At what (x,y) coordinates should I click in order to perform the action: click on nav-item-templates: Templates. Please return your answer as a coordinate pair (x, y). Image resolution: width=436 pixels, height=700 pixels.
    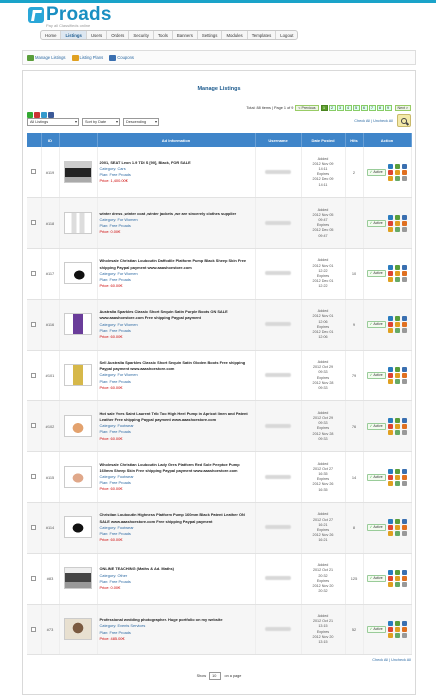
    Looking at the image, I should click on (262, 35).